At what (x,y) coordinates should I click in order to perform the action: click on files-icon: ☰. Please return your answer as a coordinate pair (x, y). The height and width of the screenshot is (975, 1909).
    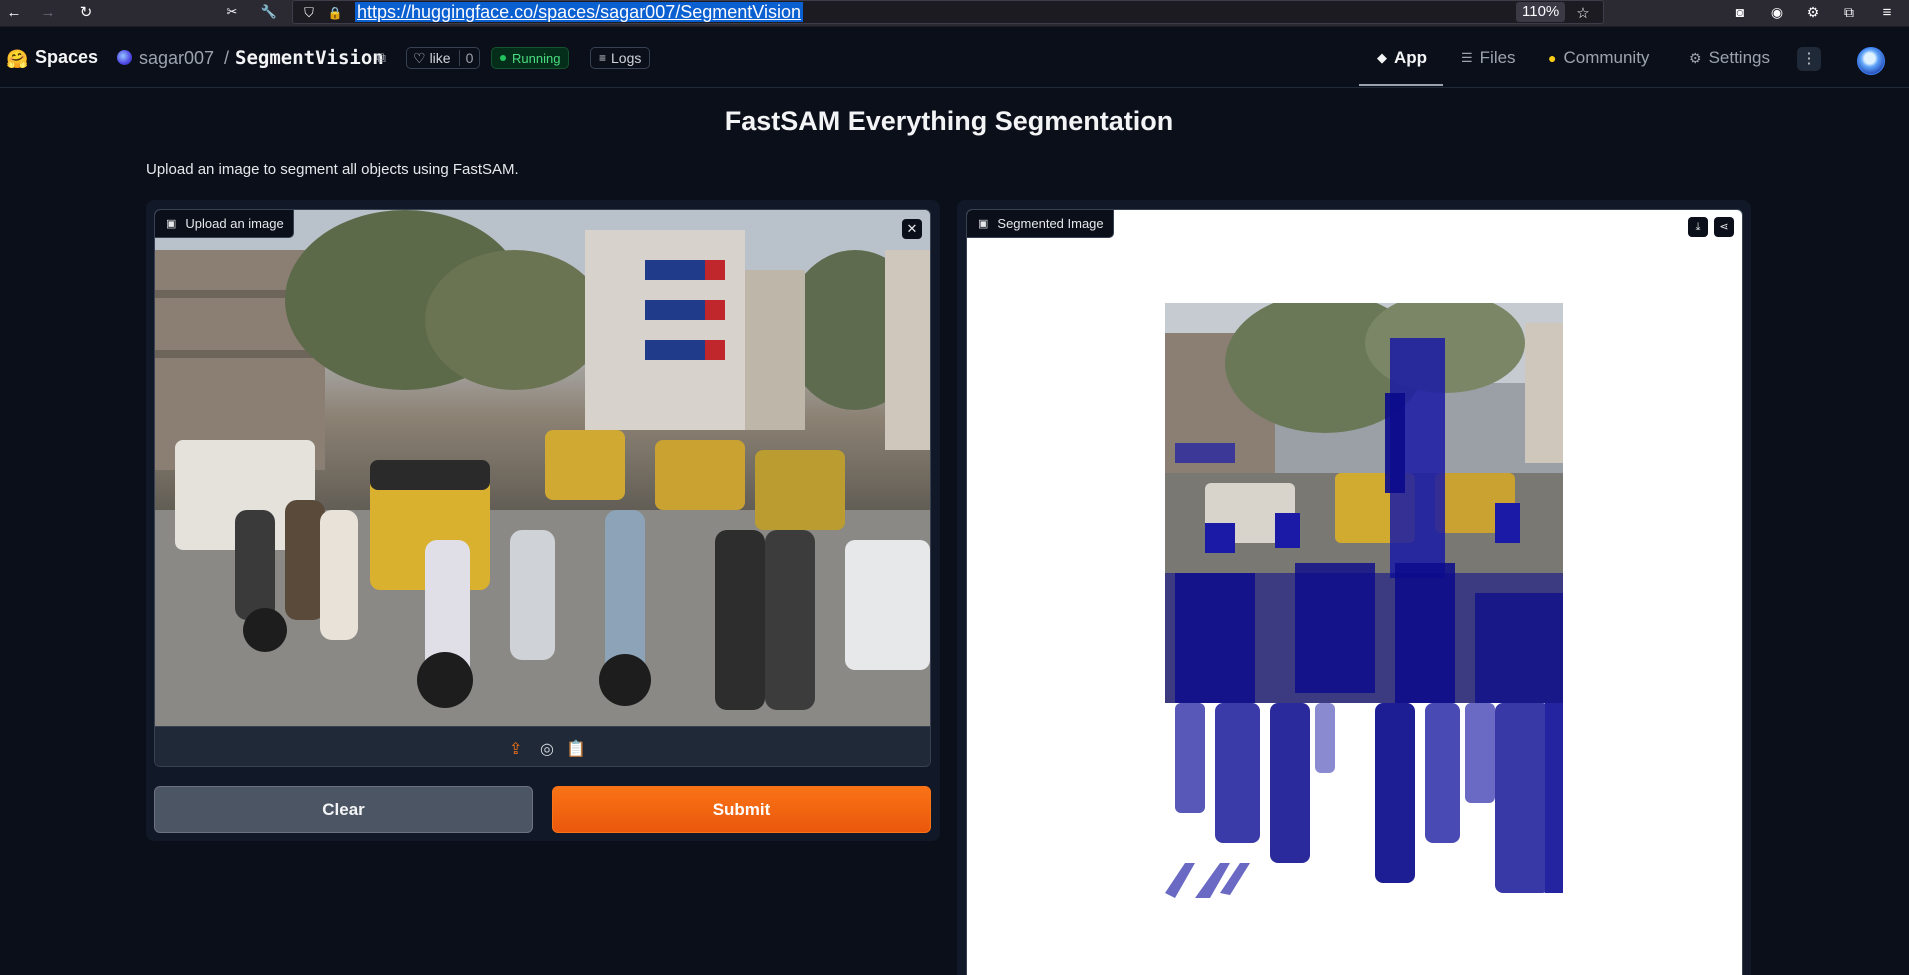
    Looking at the image, I should click on (1467, 57).